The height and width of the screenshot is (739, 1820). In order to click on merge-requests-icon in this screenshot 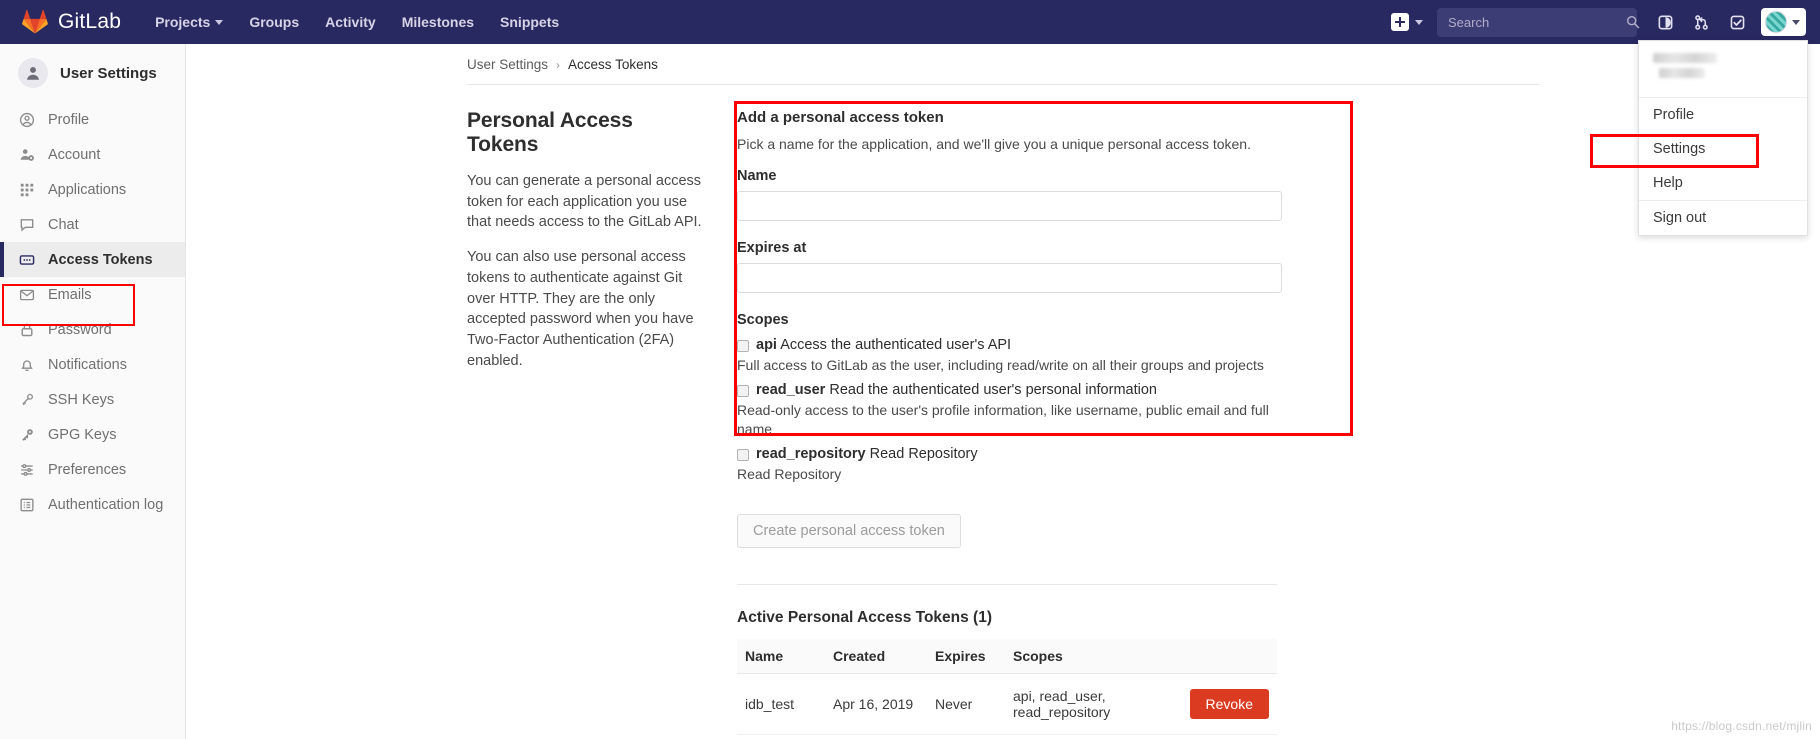, I will do `click(1701, 22)`.